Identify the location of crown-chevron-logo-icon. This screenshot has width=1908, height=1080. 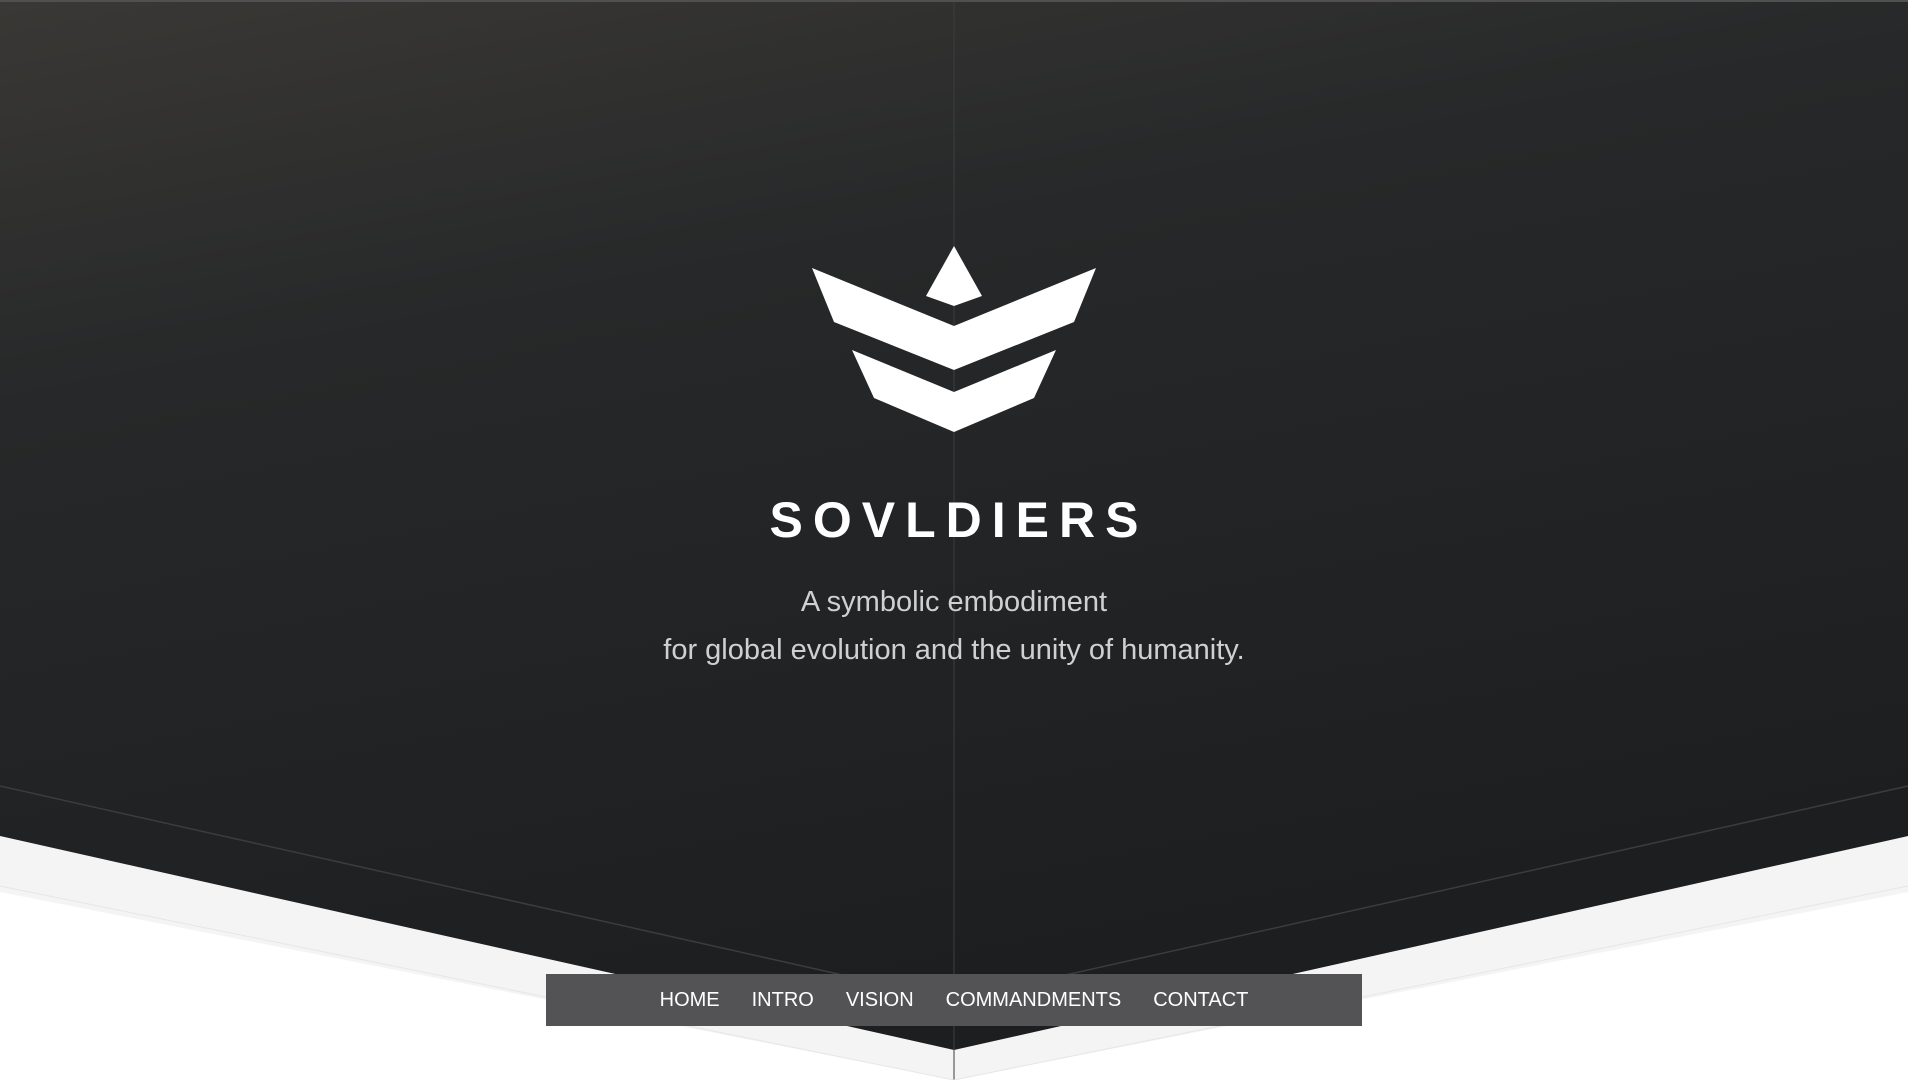
(954, 339).